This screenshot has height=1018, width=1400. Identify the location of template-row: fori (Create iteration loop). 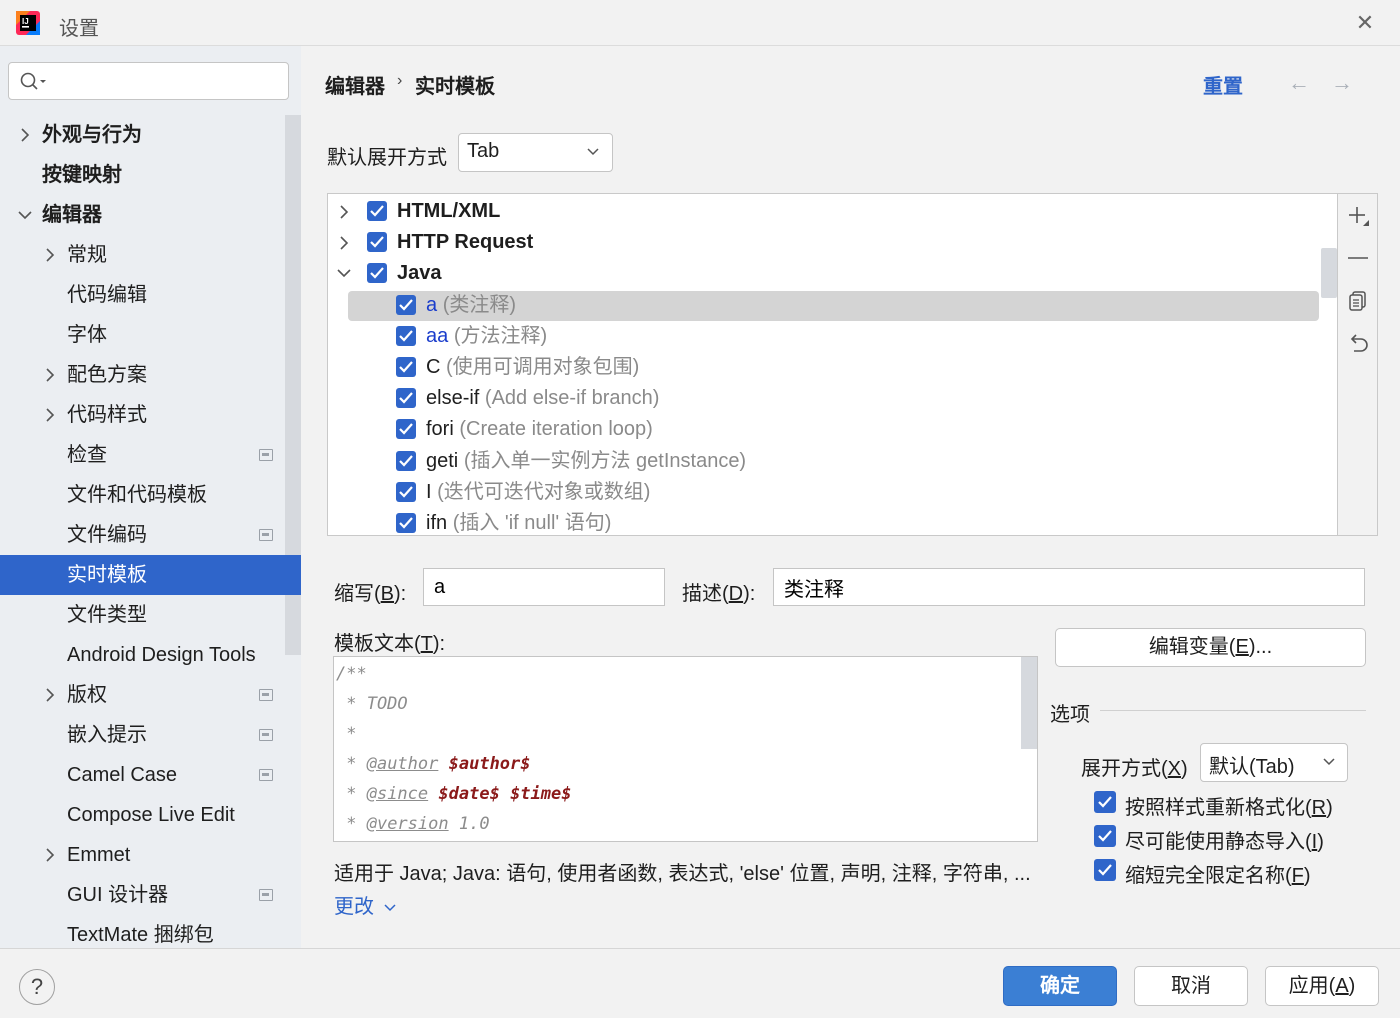
(832, 429).